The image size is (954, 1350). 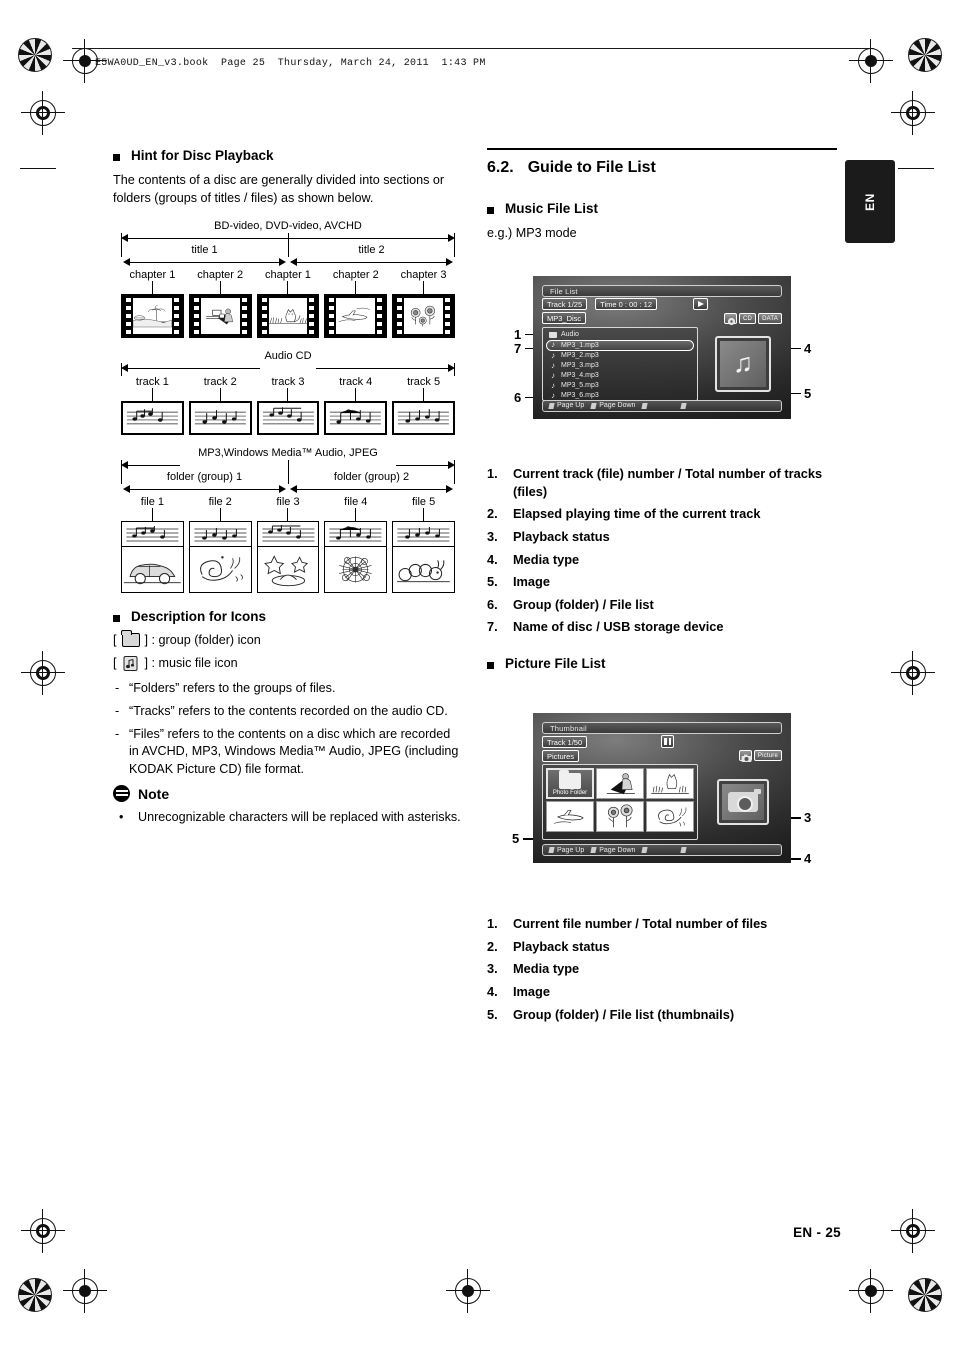 What do you see at coordinates (518, 397) in the screenshot?
I see `callout-music-6: 6` at bounding box center [518, 397].